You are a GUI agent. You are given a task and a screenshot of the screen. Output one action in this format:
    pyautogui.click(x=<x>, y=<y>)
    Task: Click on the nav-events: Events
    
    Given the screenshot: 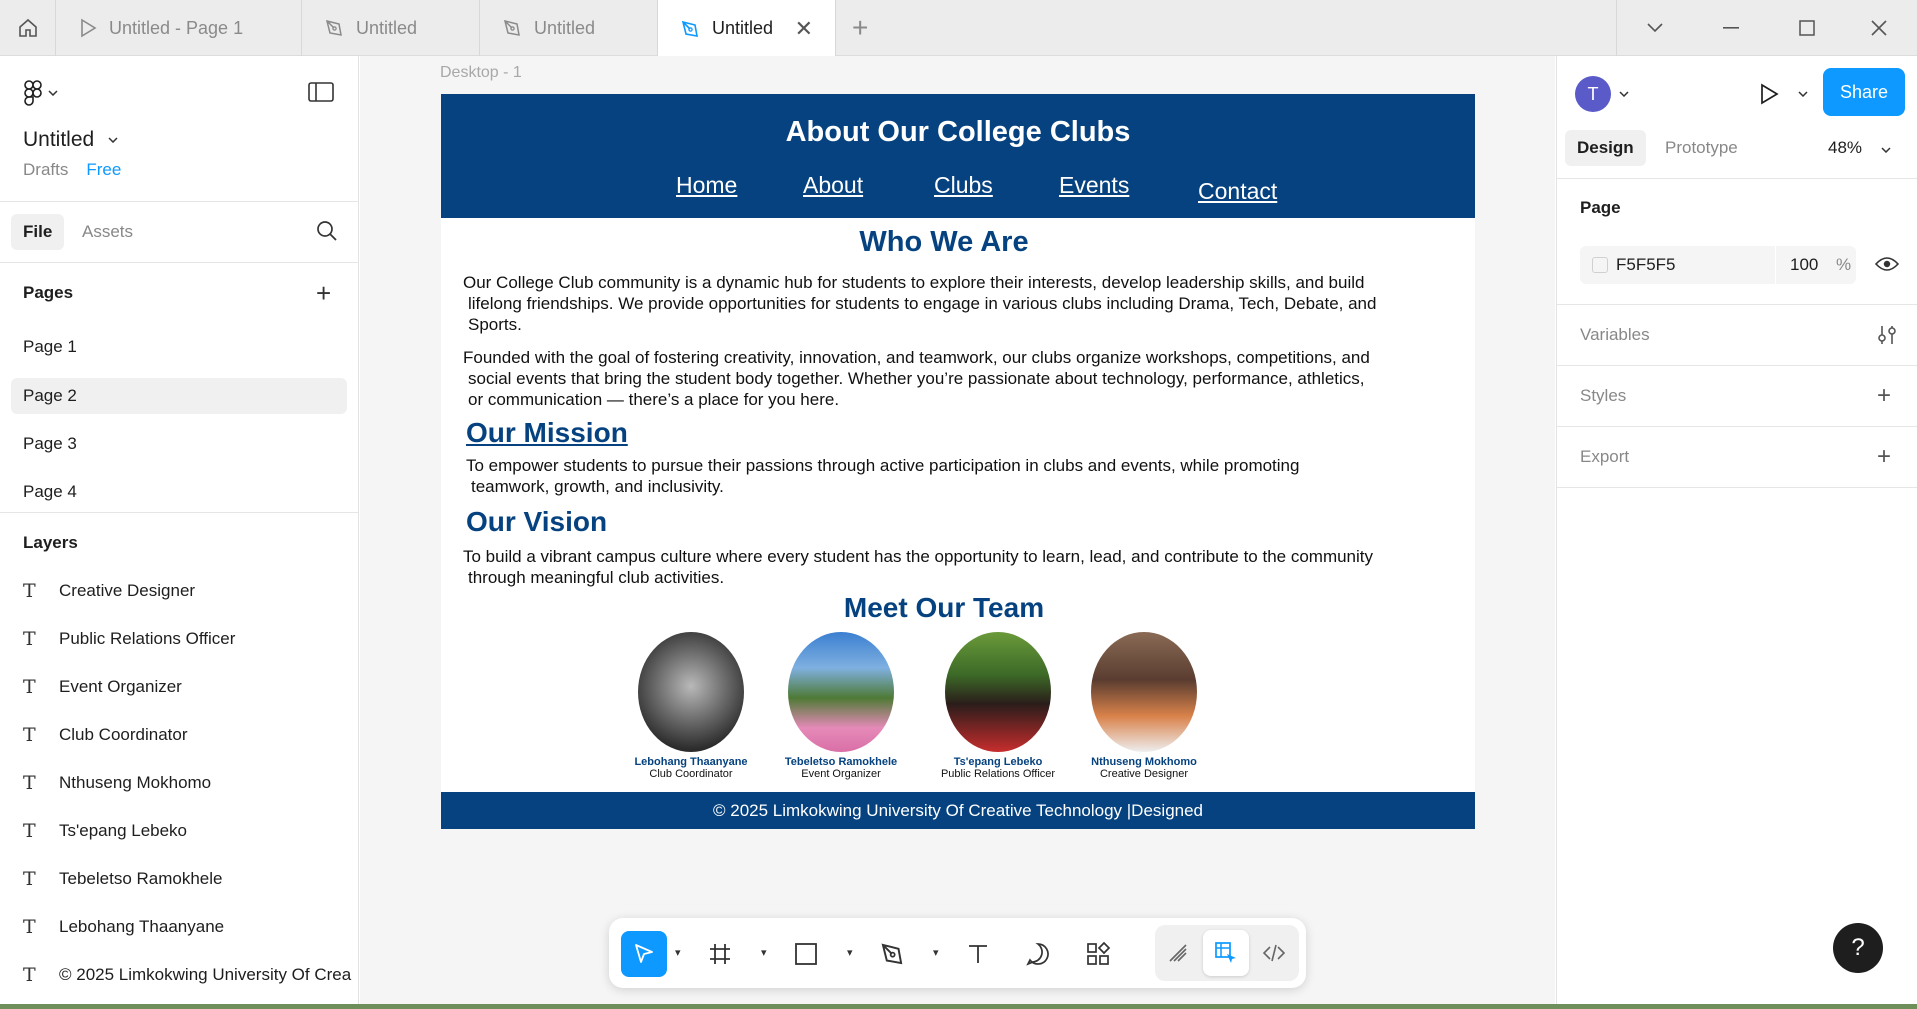 What is the action you would take?
    pyautogui.click(x=1094, y=185)
    